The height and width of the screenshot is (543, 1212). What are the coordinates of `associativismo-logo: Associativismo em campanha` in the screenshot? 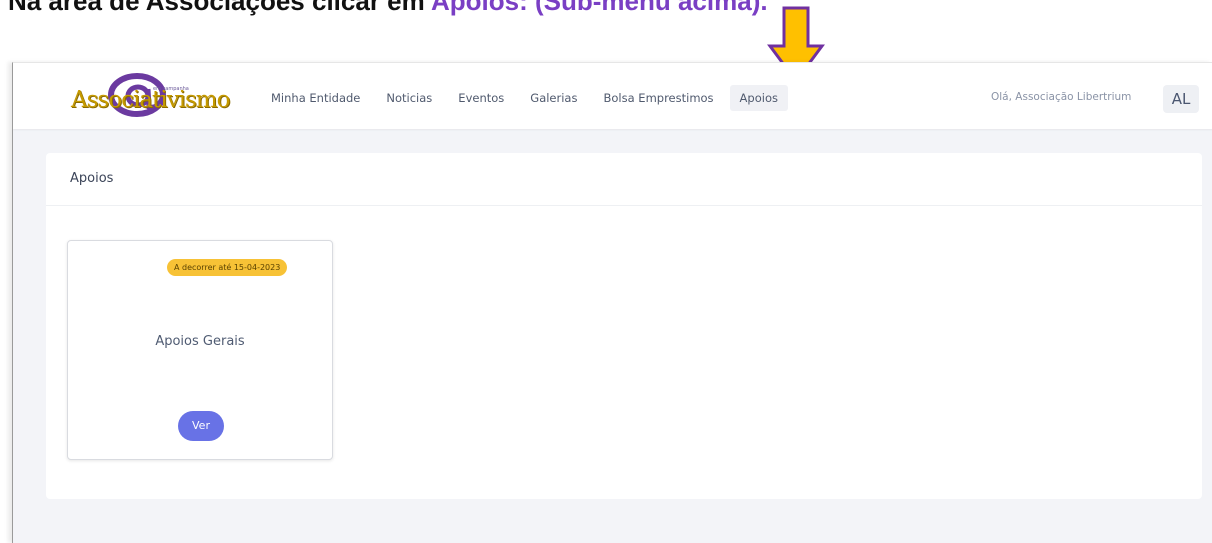 It's located at (150, 98).